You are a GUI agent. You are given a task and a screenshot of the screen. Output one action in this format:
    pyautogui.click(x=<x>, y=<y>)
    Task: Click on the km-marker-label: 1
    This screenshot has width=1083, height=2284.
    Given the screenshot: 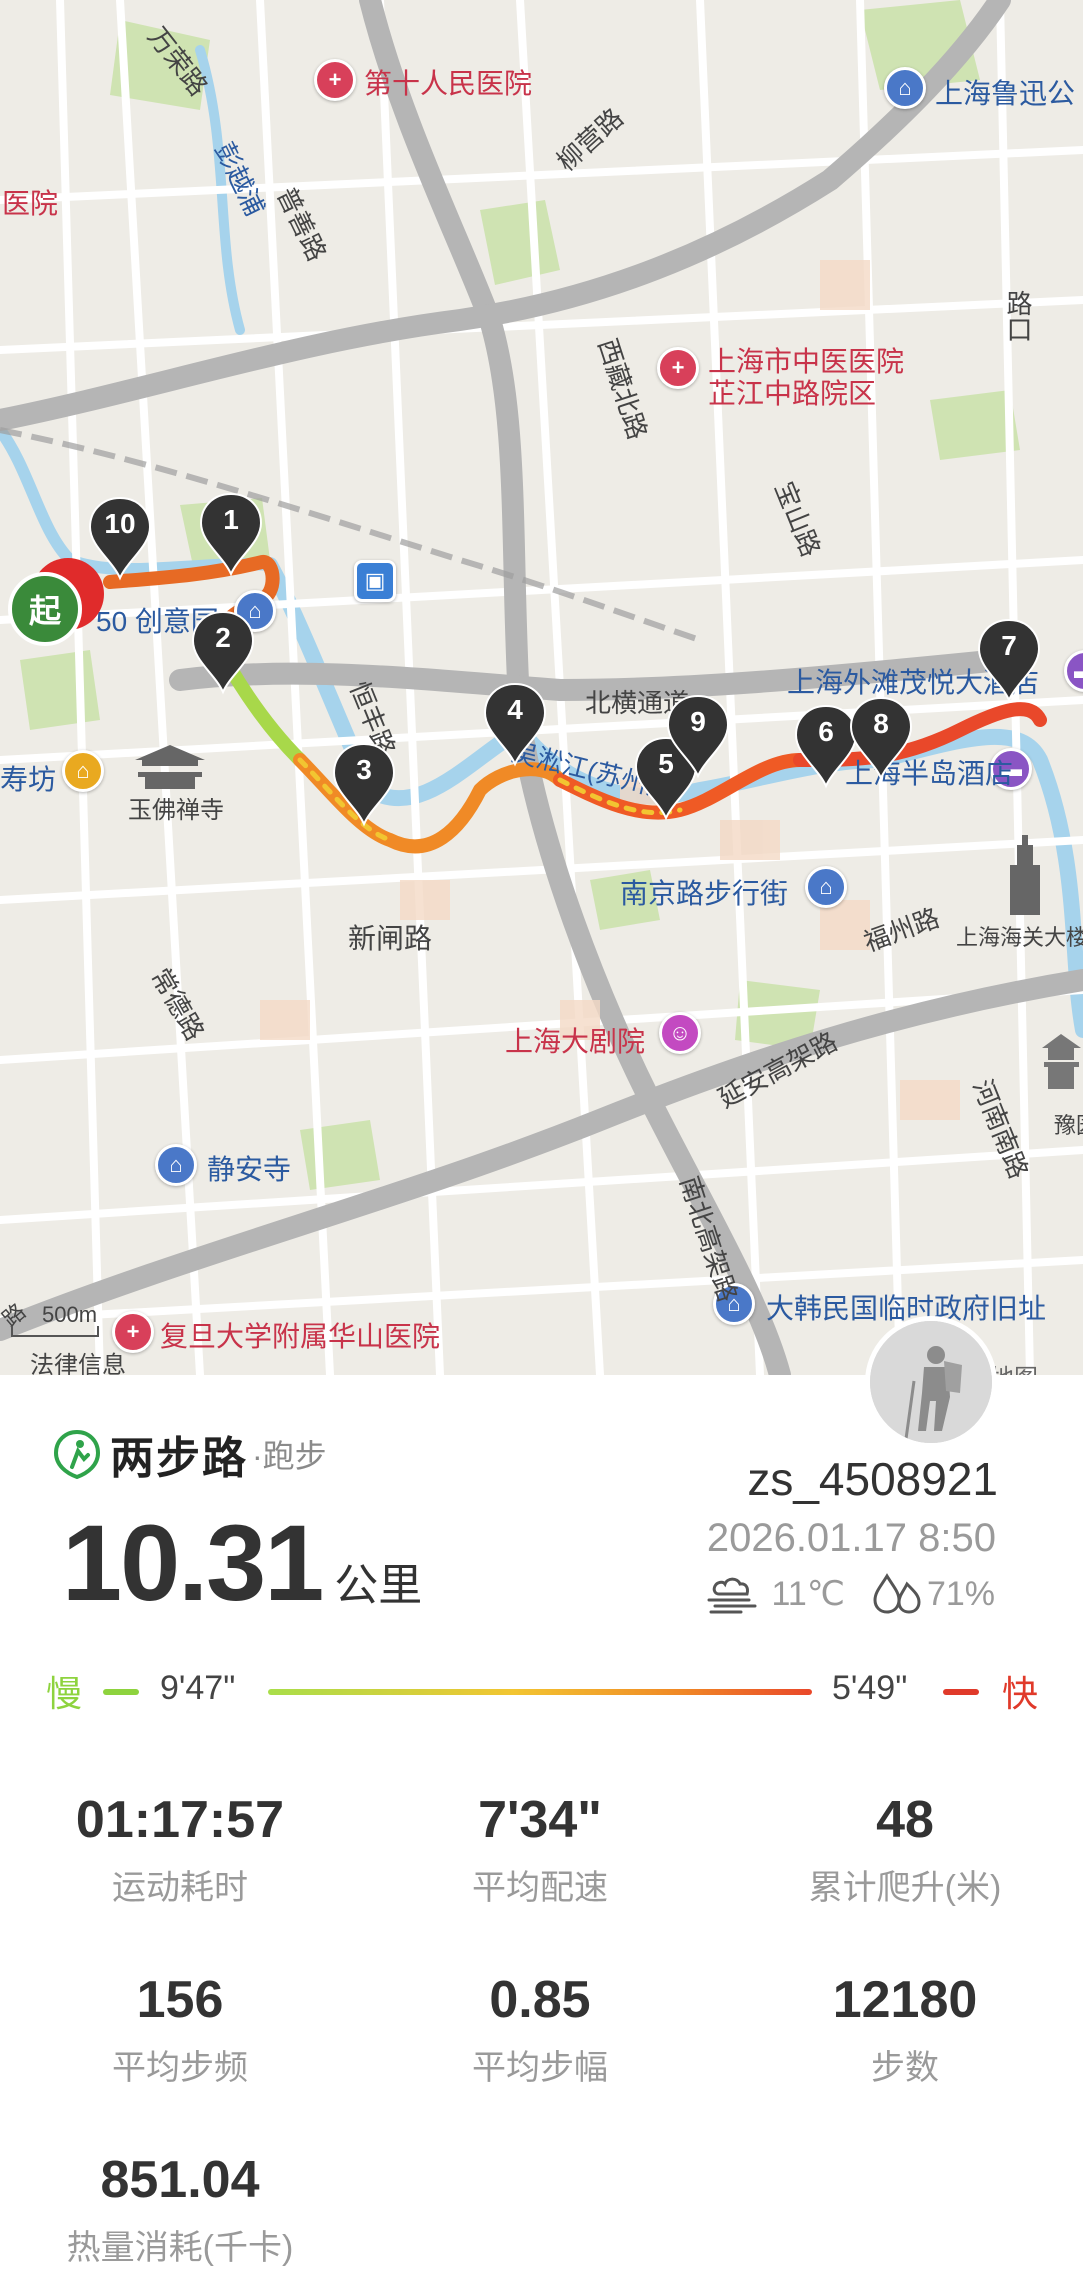 What is the action you would take?
    pyautogui.click(x=231, y=519)
    